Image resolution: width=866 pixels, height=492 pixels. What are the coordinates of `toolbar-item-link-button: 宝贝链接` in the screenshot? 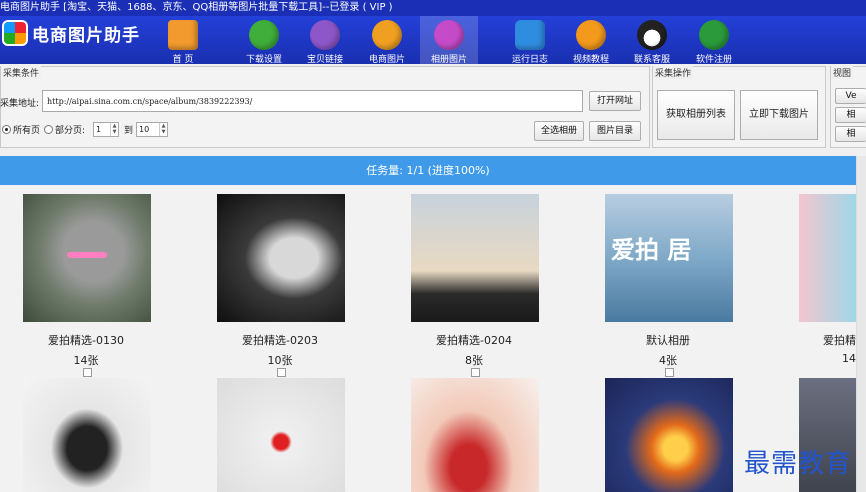 It's located at (325, 40).